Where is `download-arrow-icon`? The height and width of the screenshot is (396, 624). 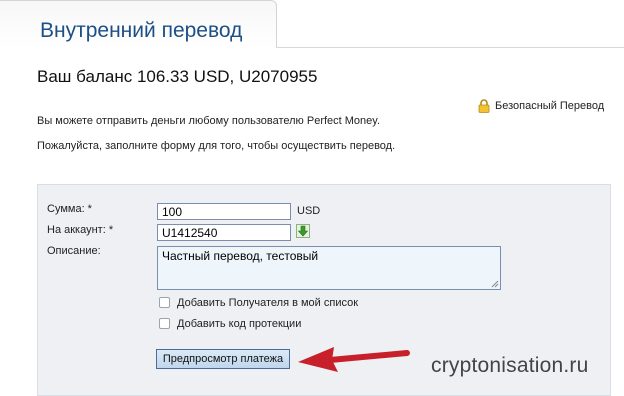 download-arrow-icon is located at coordinates (303, 231).